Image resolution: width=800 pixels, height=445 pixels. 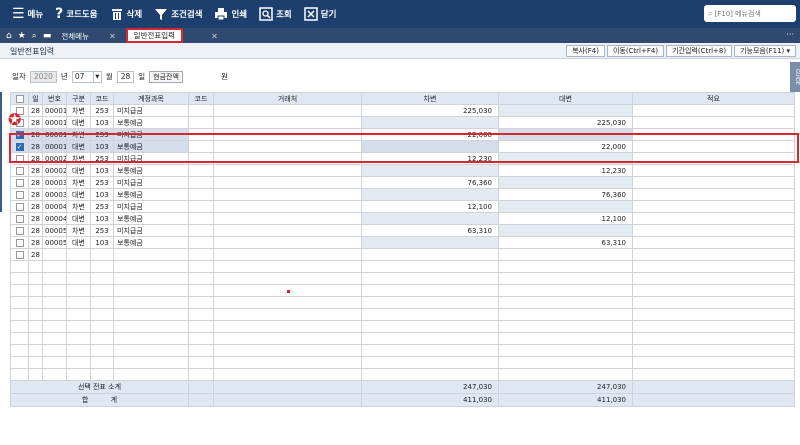 I want to click on guide-tab: GUIDE, so click(x=795, y=77).